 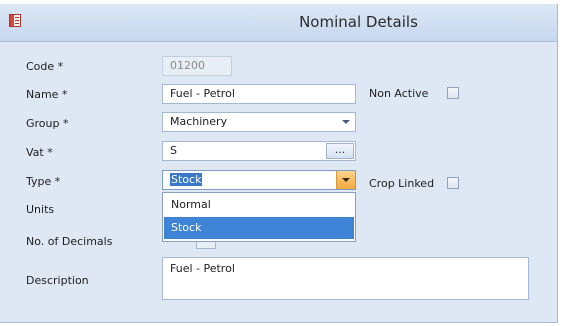 I want to click on description-textarea: Fuel - Petrol, so click(x=345, y=278).